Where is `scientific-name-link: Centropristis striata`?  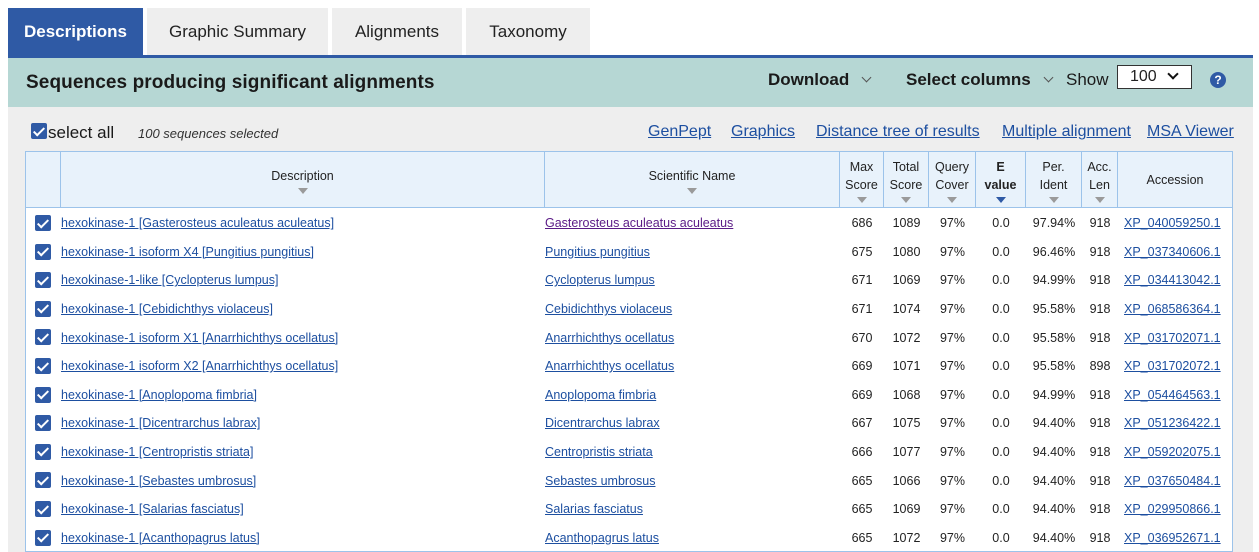 scientific-name-link: Centropristis striata is located at coordinates (599, 452).